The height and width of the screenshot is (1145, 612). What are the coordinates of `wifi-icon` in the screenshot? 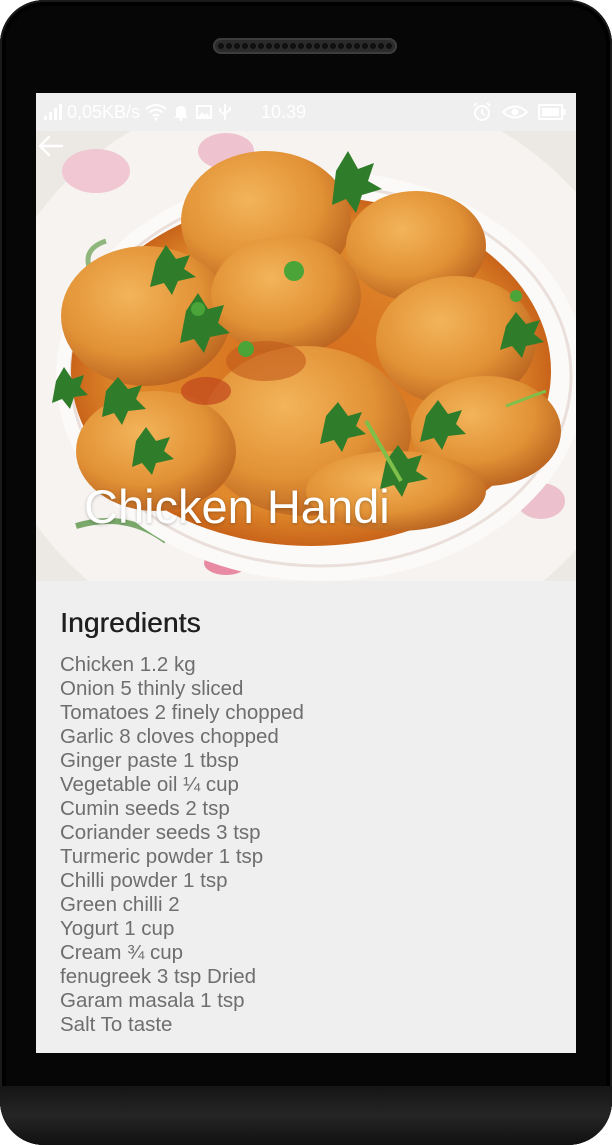 It's located at (156, 112).